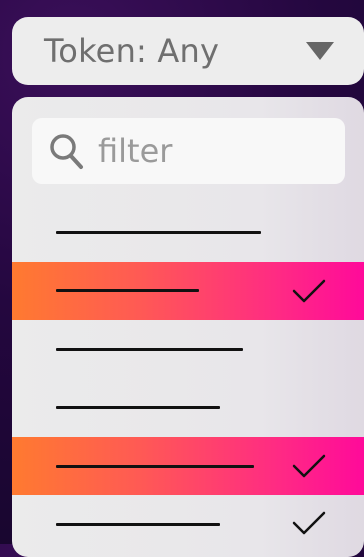  I want to click on triangle-down-icon, so click(320, 51).